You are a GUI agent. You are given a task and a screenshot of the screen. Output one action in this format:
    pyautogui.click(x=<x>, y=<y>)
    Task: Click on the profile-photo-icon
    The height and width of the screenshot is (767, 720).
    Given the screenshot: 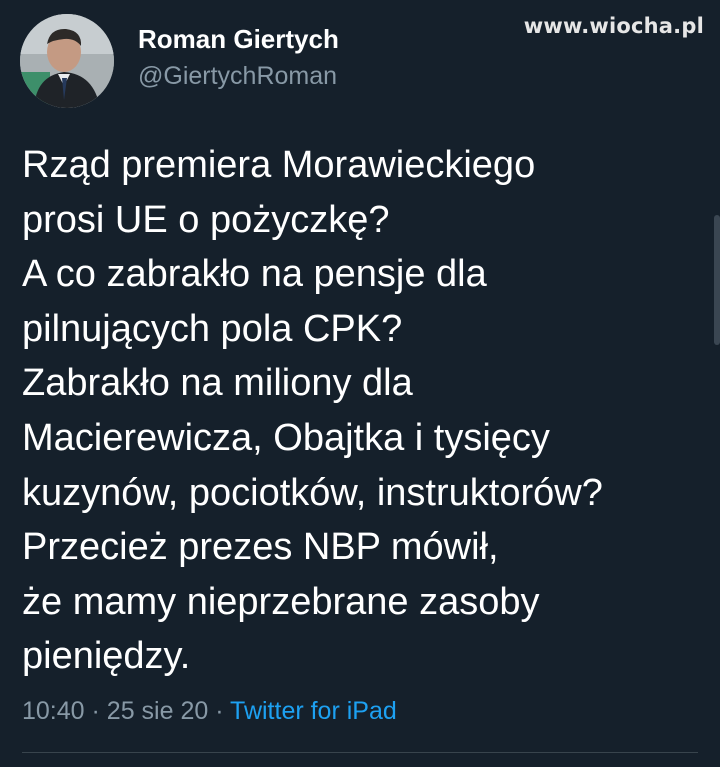 What is the action you would take?
    pyautogui.click(x=67, y=61)
    